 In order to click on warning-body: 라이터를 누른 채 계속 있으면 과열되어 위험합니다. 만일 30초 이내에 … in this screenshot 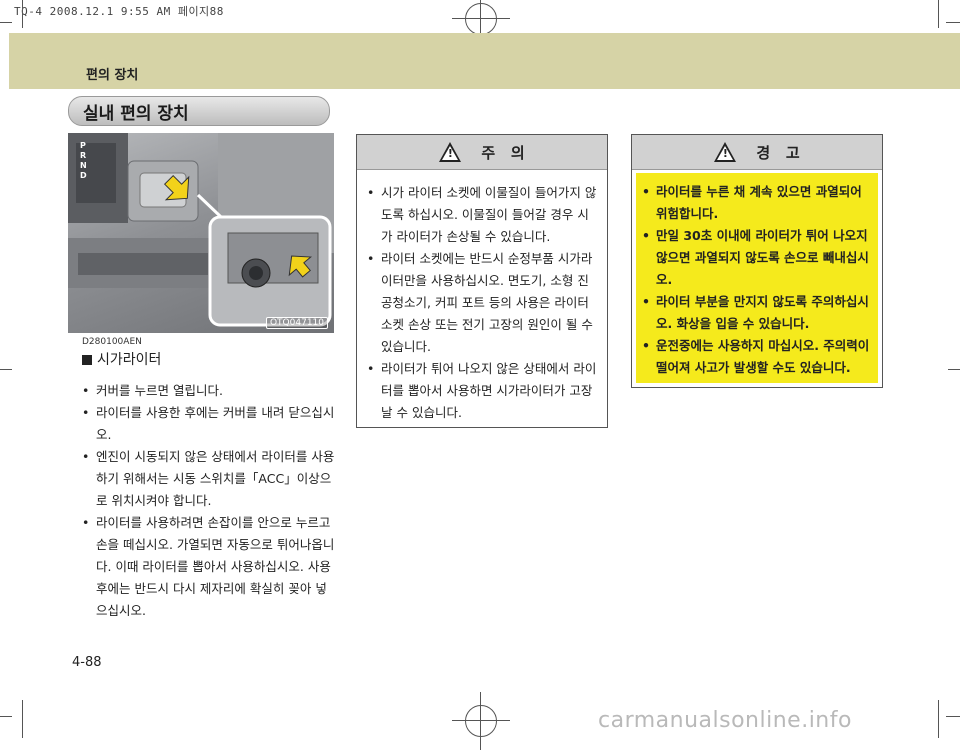, I will do `click(757, 278)`.